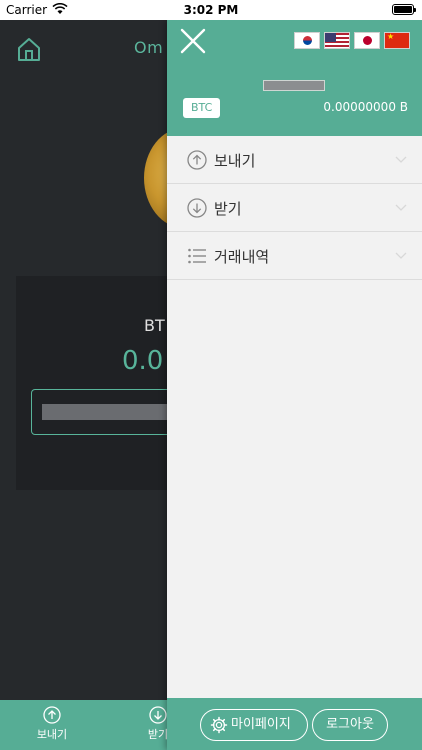  Describe the element at coordinates (397, 40) in the screenshot. I see `flag-china-icon: ★` at that location.